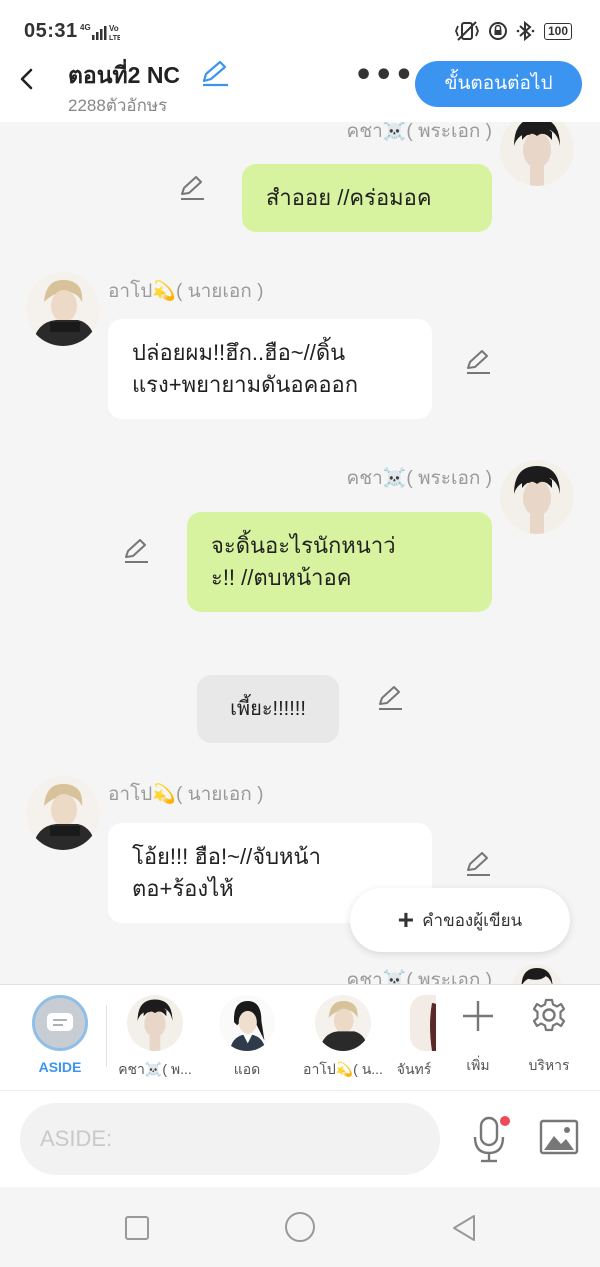  I want to click on character-label: แอด, so click(247, 1069).